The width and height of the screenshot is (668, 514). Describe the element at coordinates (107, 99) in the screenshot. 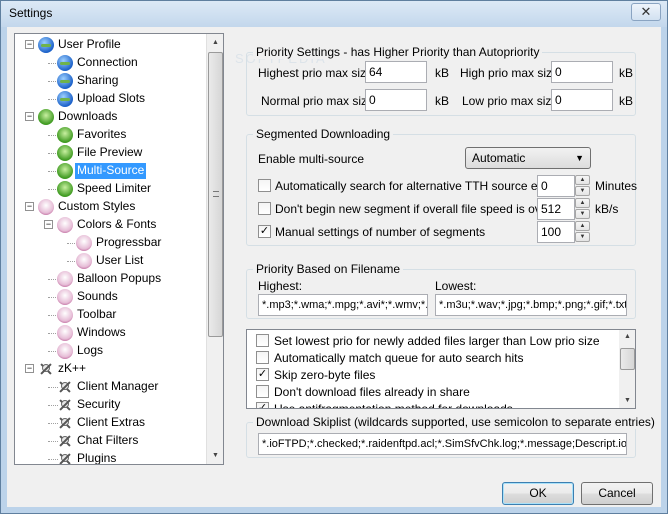

I see `tree-item-upload-slots: Upload Slots` at that location.